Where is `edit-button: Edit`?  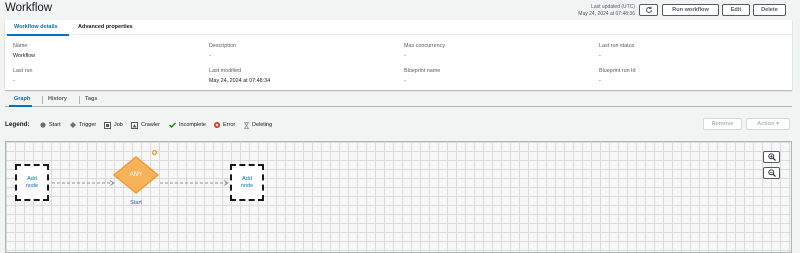
edit-button: Edit is located at coordinates (736, 10).